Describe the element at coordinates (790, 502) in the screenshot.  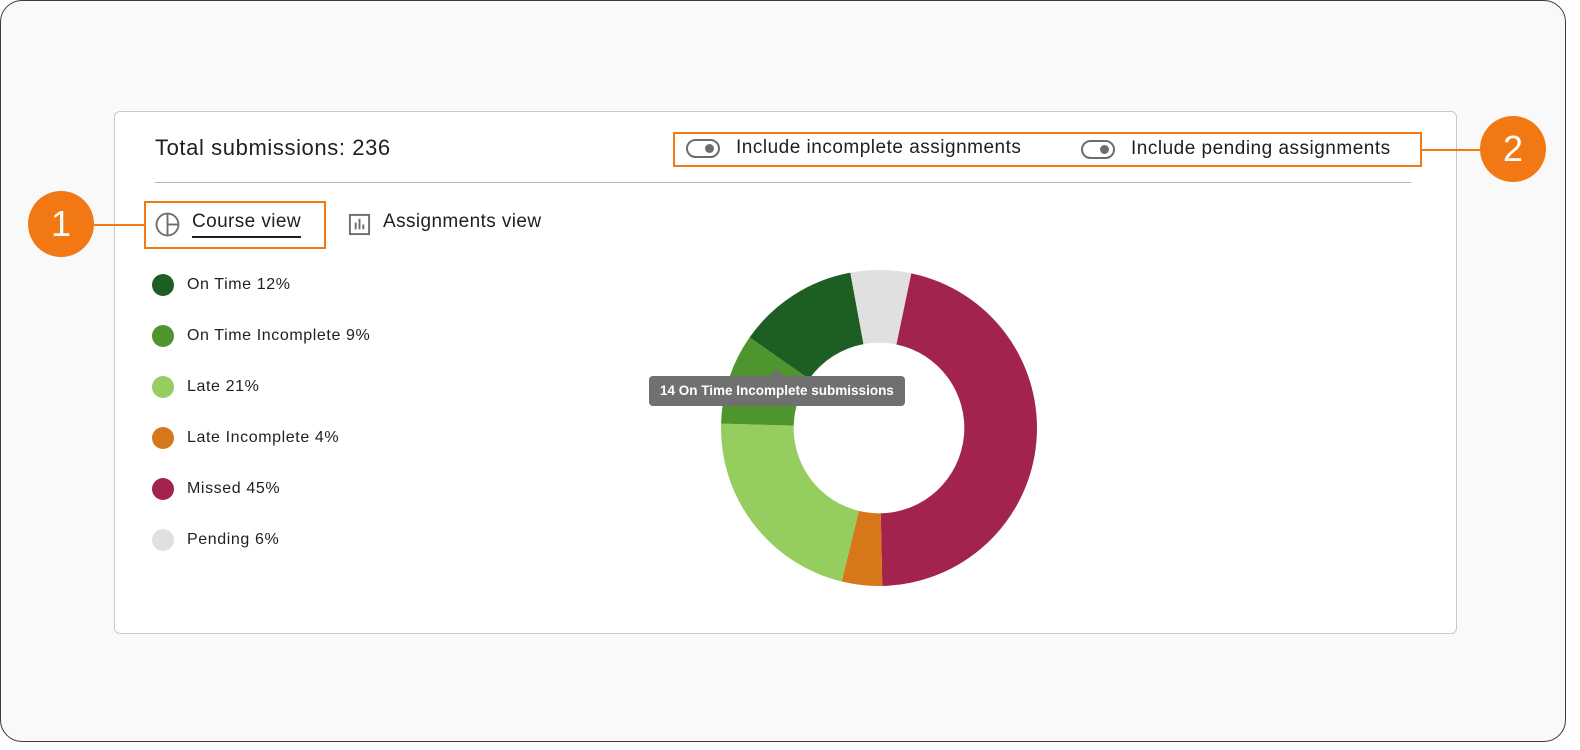
I see `donut-slice-late` at that location.